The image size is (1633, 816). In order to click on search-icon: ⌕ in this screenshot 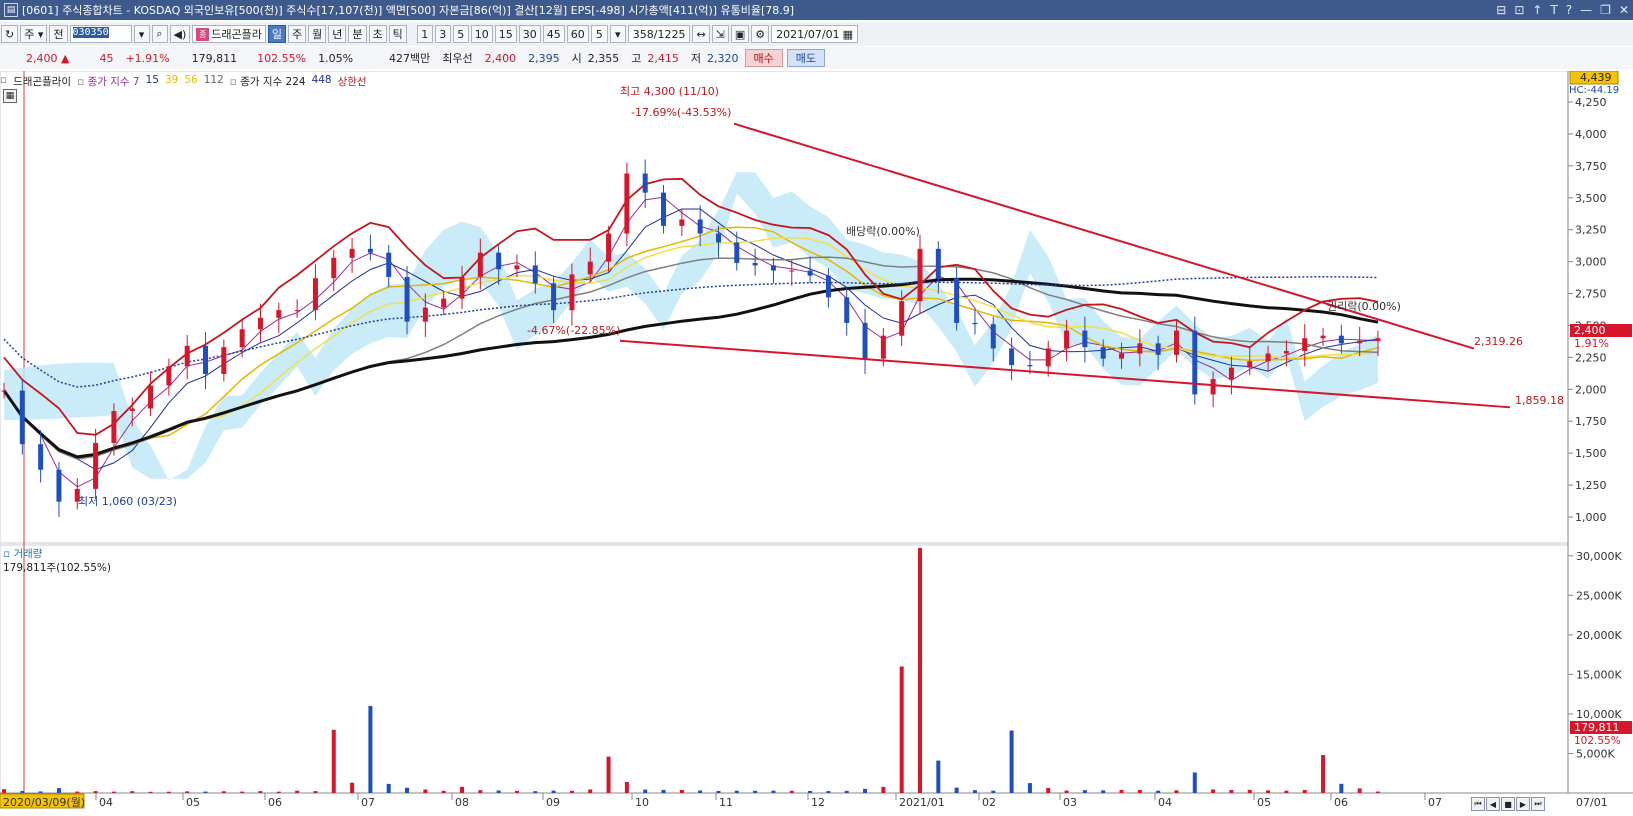, I will do `click(159, 34)`.